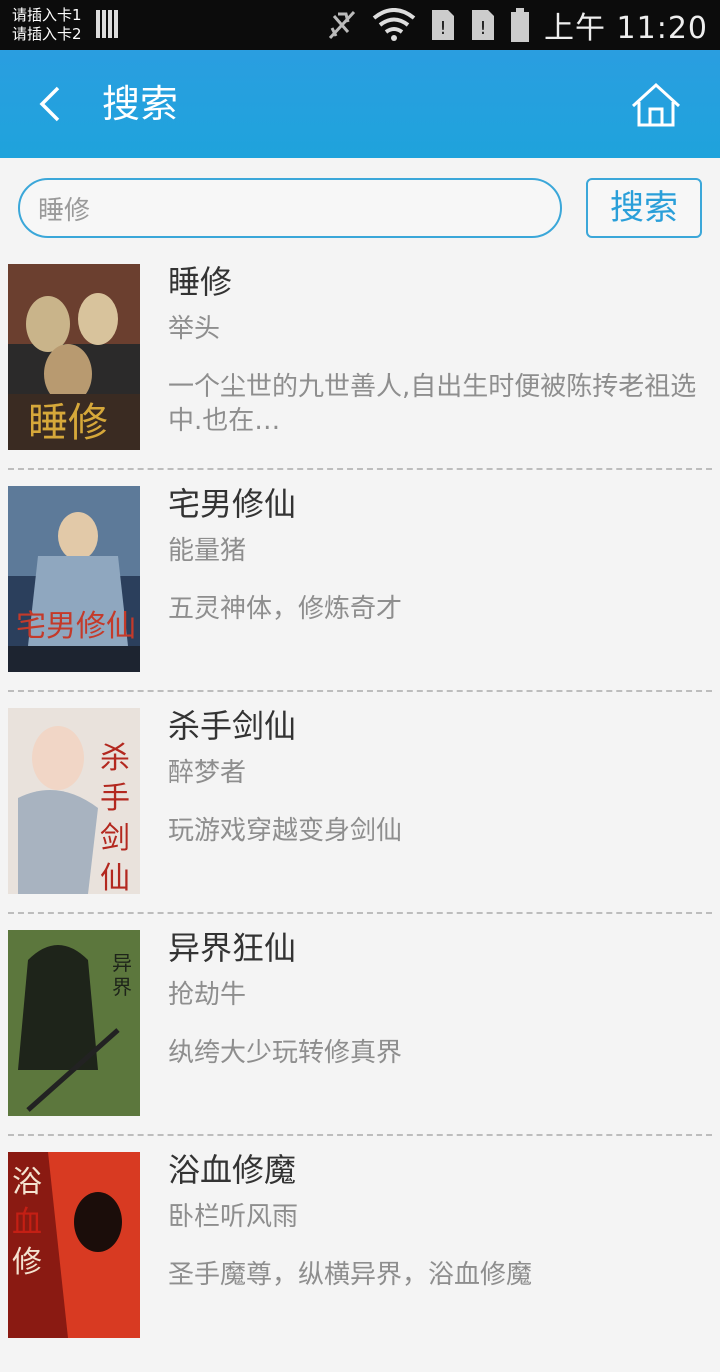  What do you see at coordinates (74, 579) in the screenshot?
I see `book-cover: 宅男修仙` at bounding box center [74, 579].